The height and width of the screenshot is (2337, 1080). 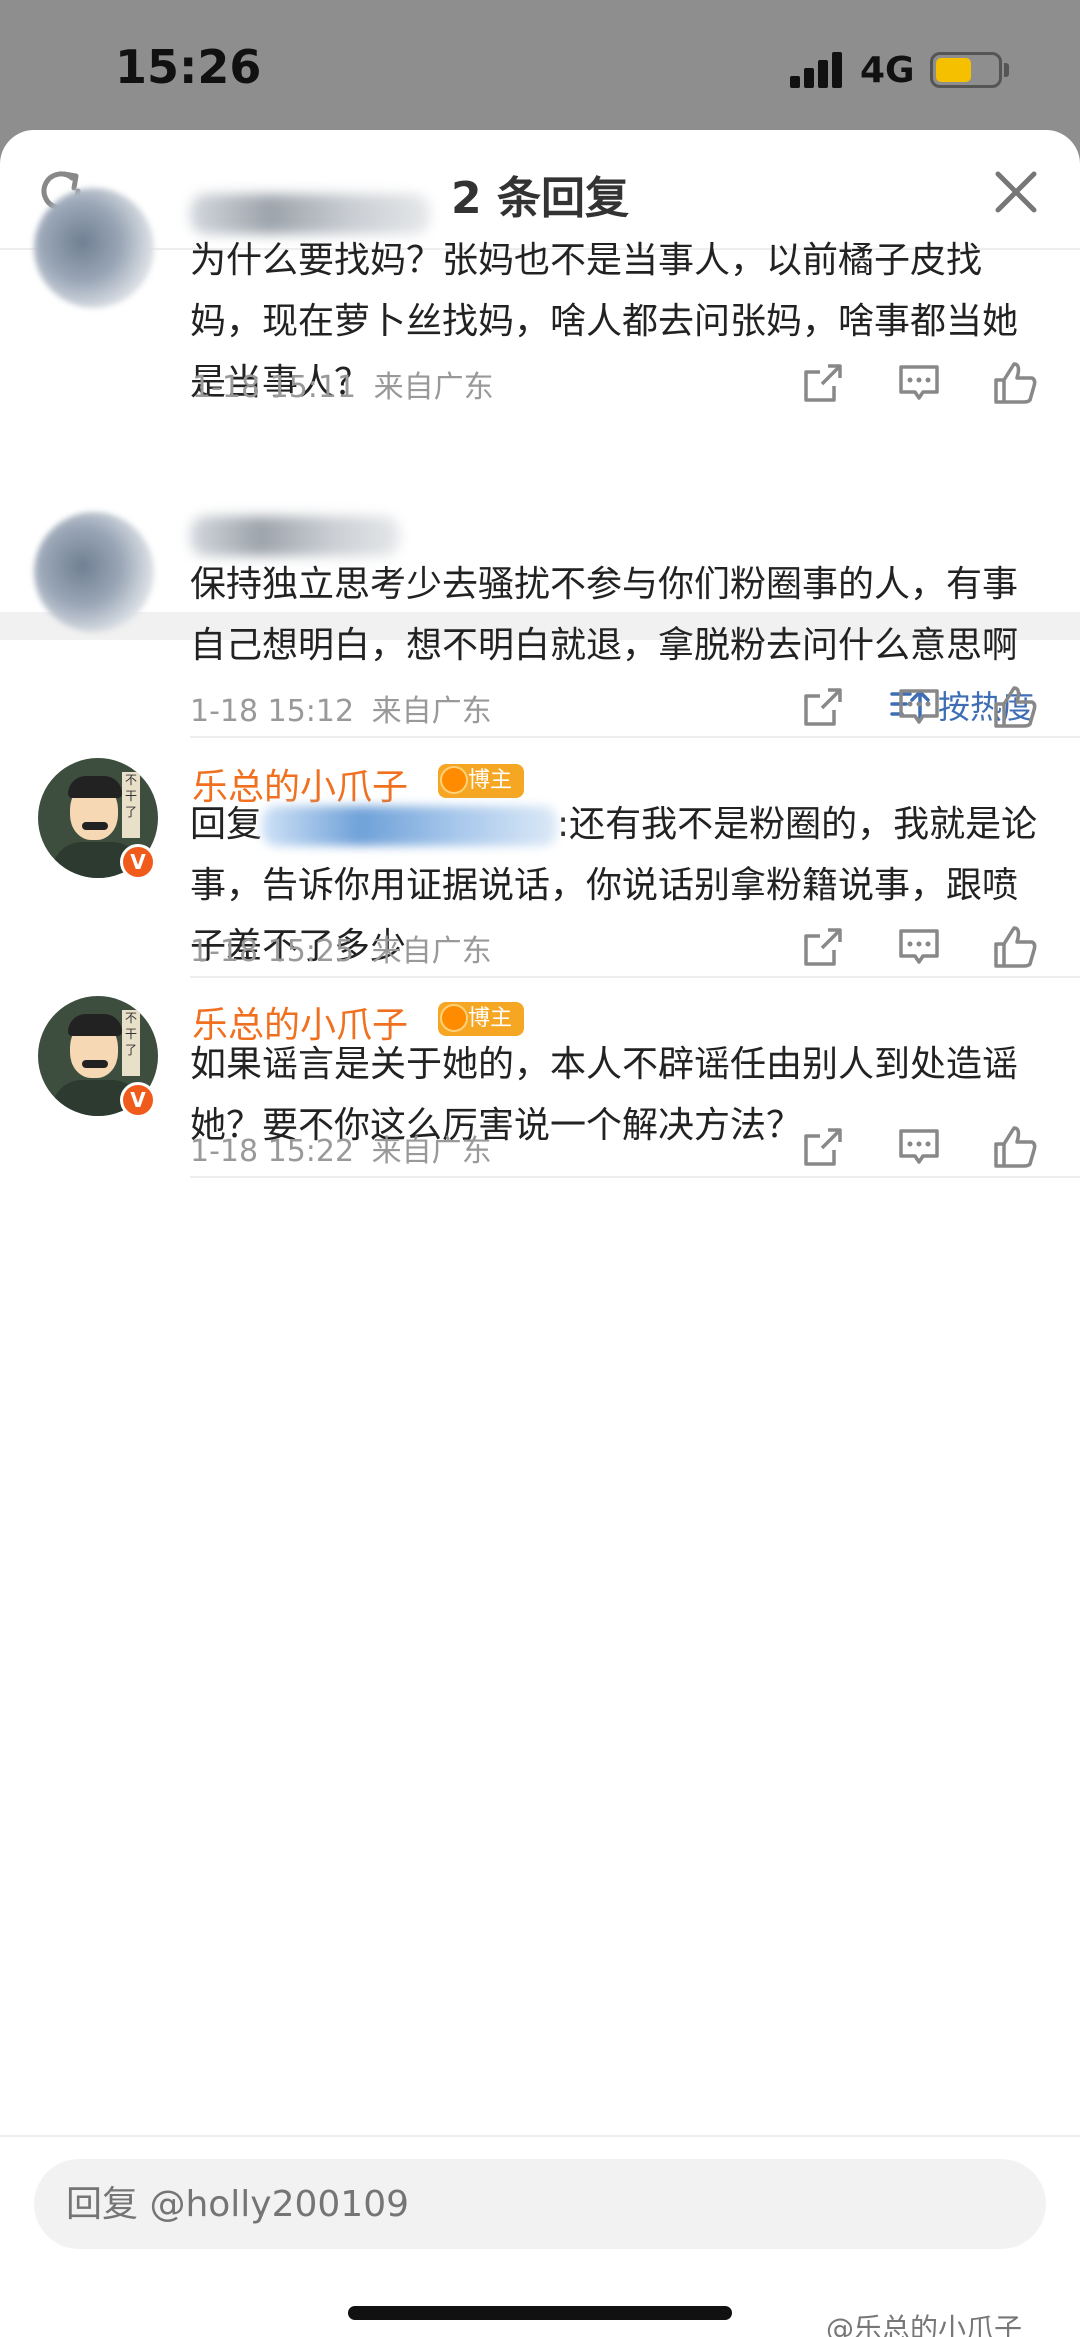 What do you see at coordinates (540, 198) in the screenshot?
I see `sheet-title: 2 条回复` at bounding box center [540, 198].